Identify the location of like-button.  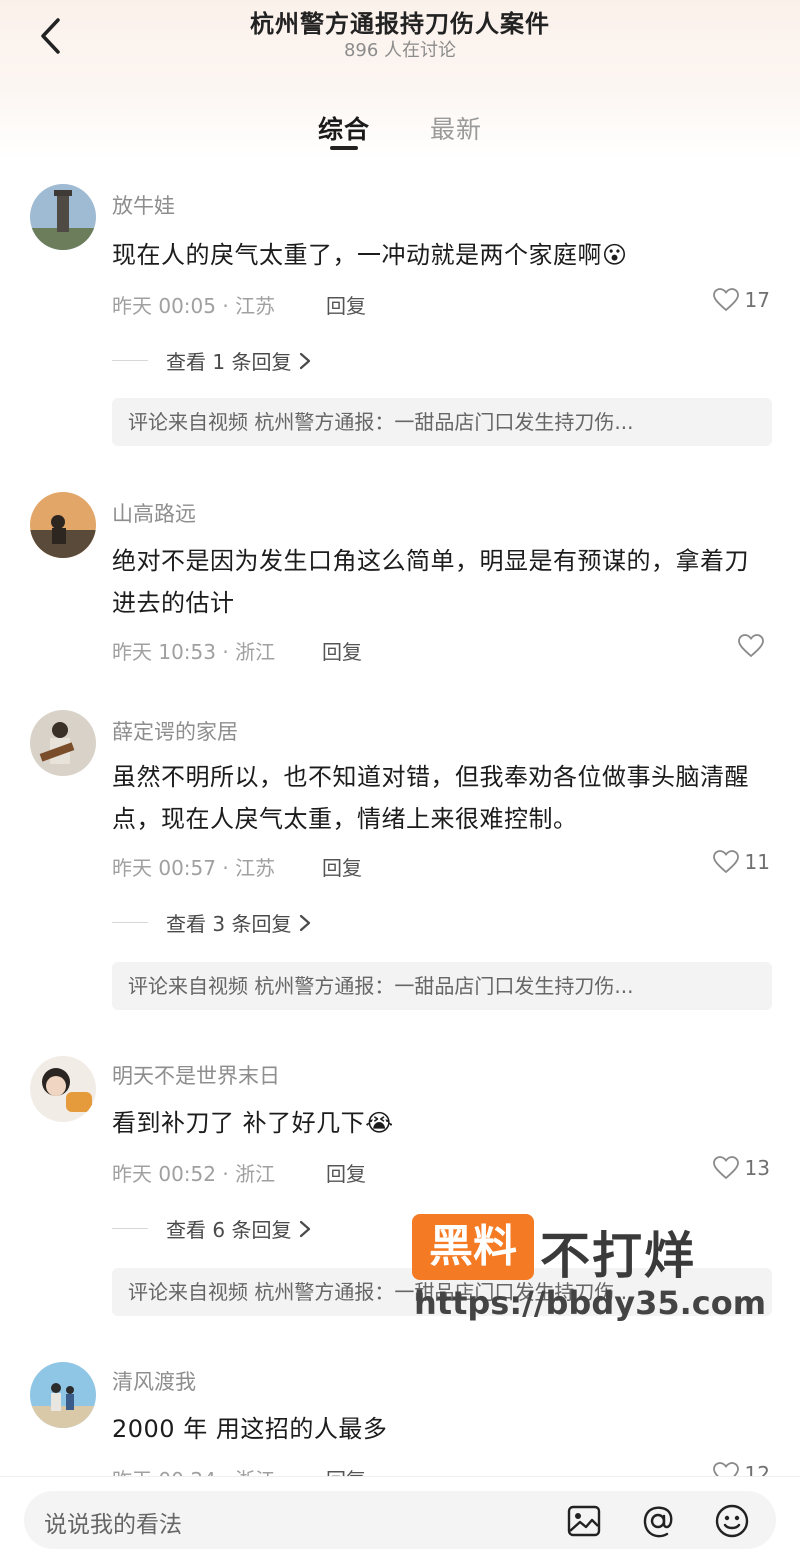
(754, 646).